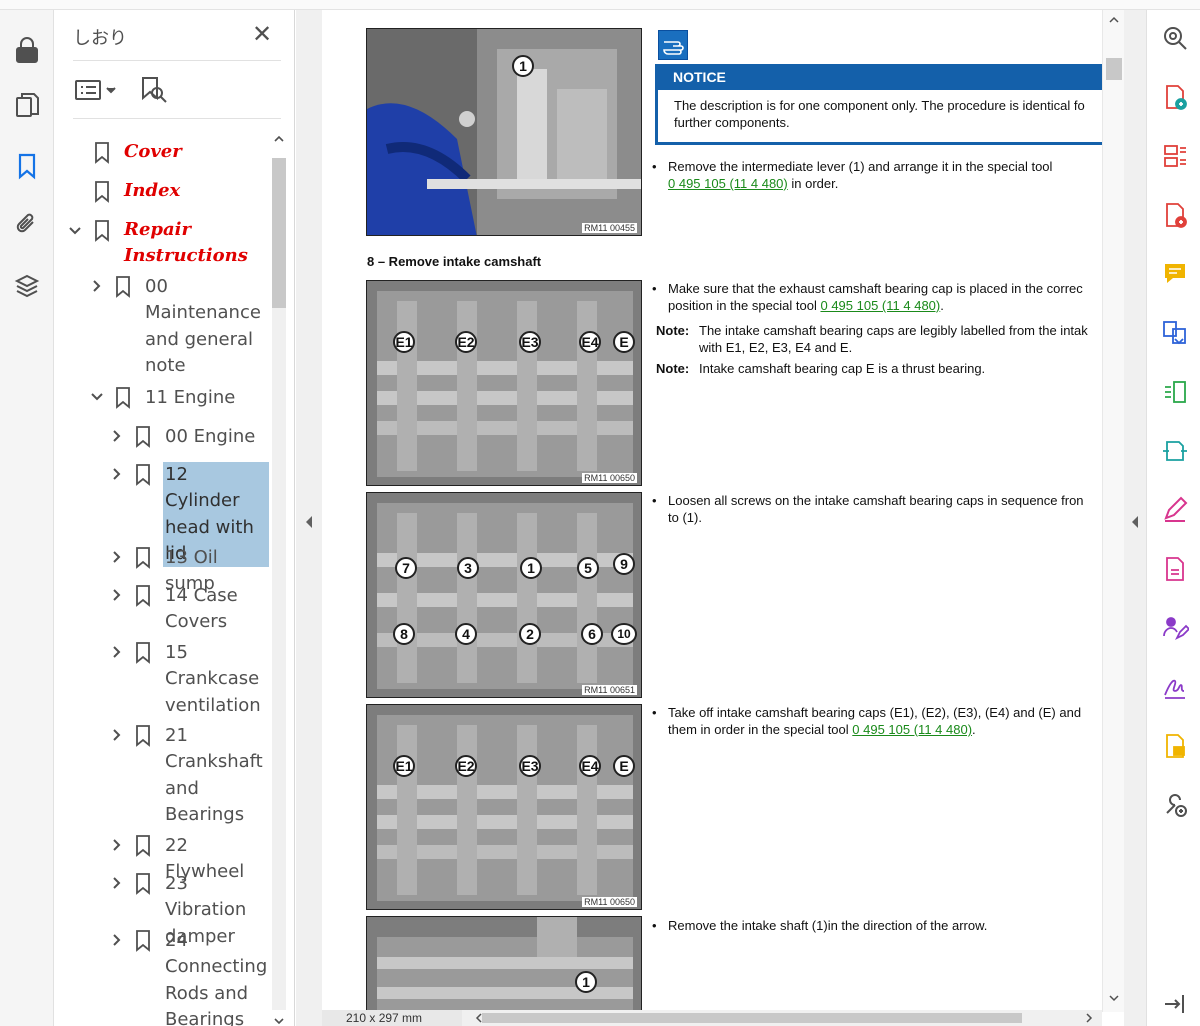 This screenshot has width=1200, height=1026. I want to click on note-icon, so click(1175, 746).